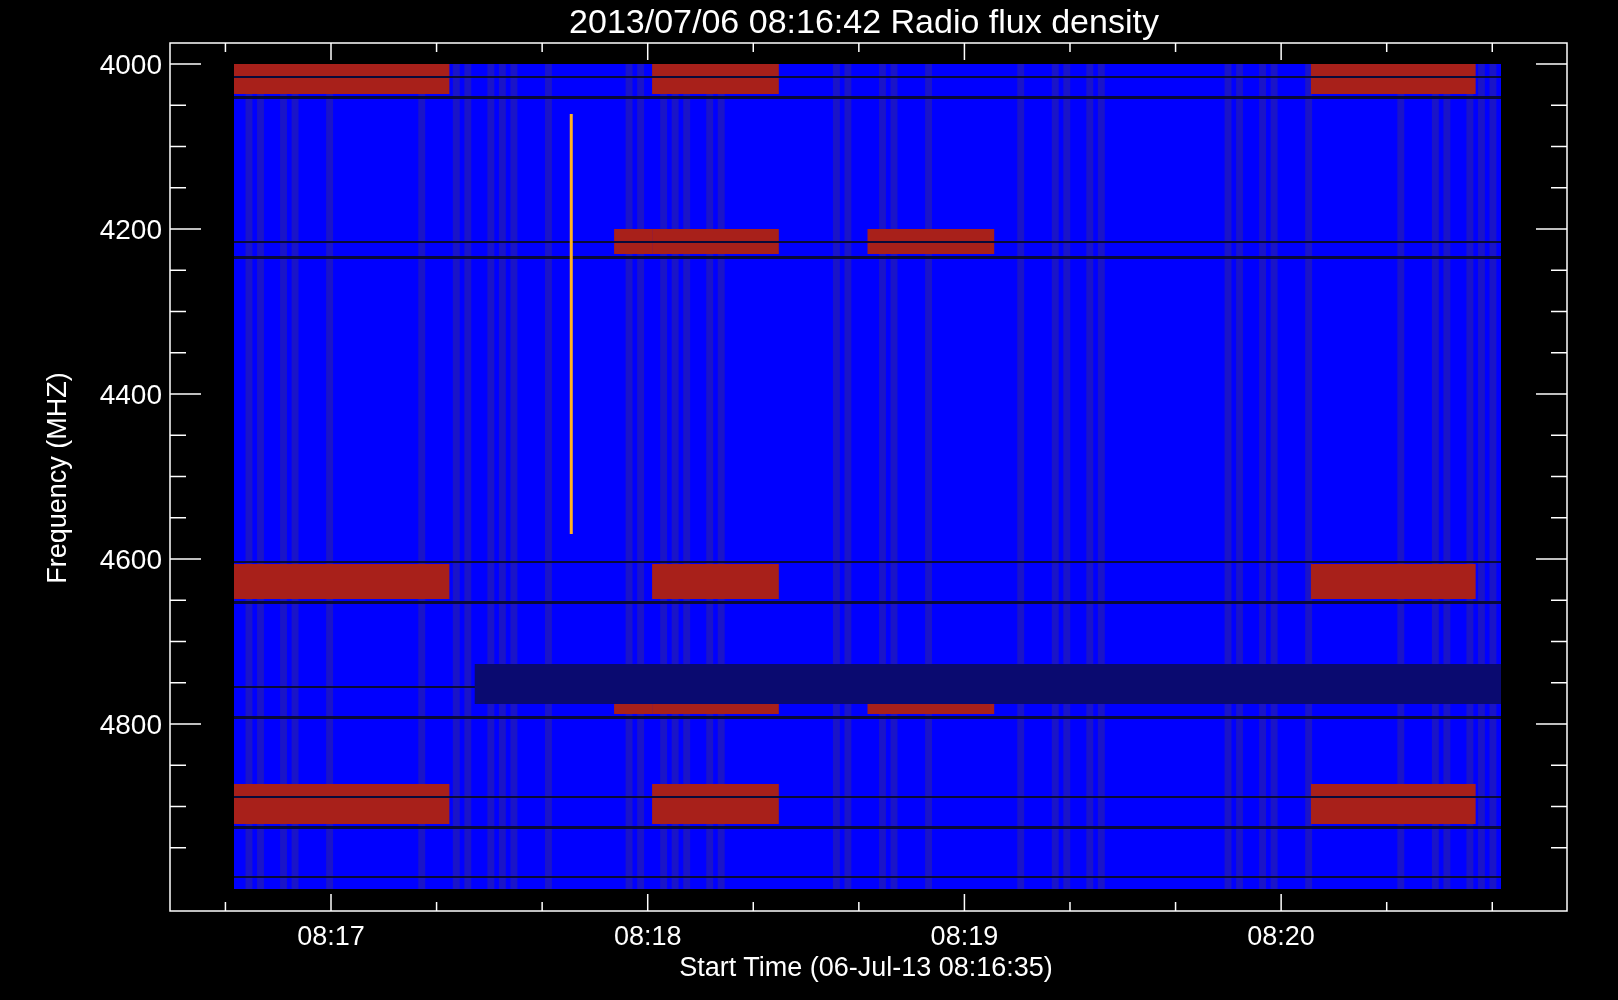  What do you see at coordinates (130, 559) in the screenshot?
I see `y-tick-label: 4600` at bounding box center [130, 559].